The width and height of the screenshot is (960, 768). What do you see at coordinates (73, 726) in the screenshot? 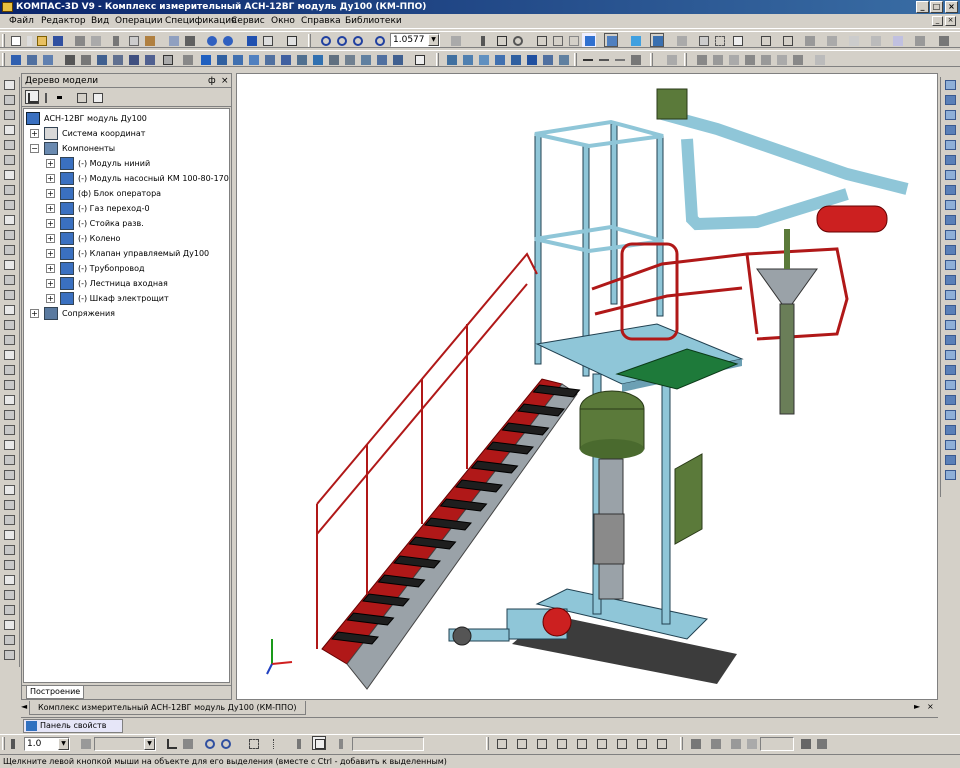
I see `properties-tab: Панель свойств` at bounding box center [73, 726].